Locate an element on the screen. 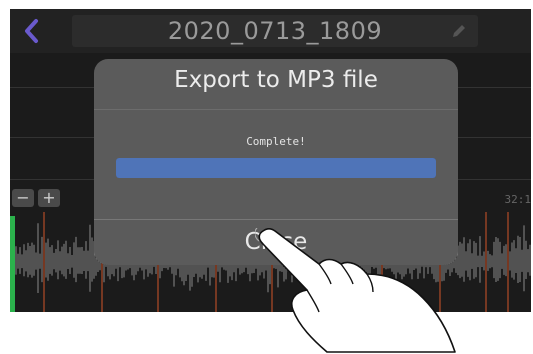  top-bar: 2020_0713_1809 is located at coordinates (270, 31).